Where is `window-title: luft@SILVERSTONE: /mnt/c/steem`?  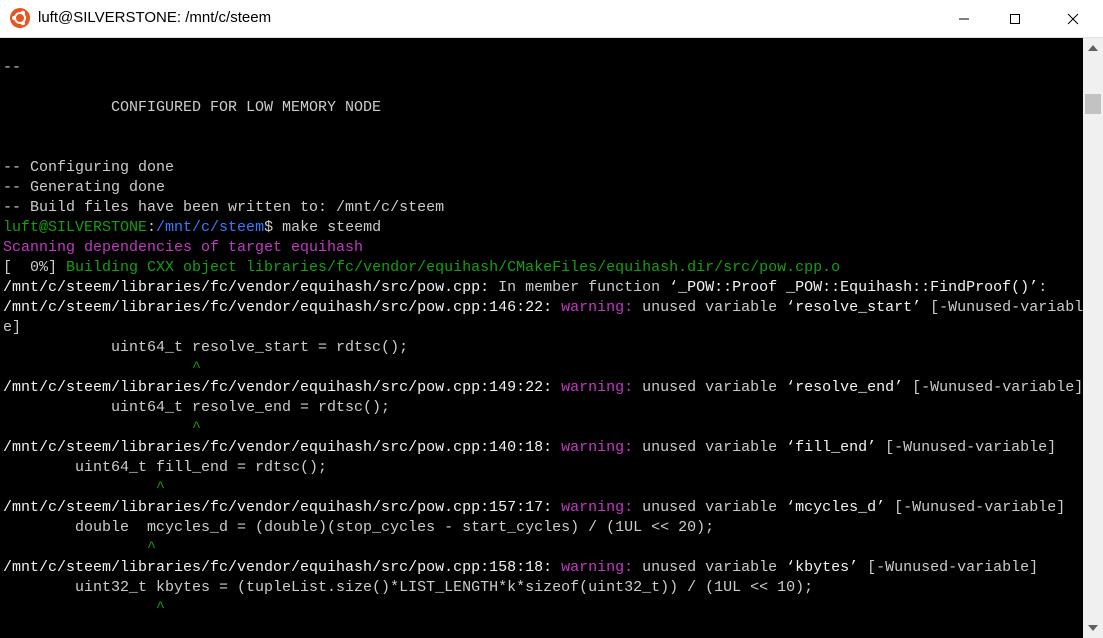
window-title: luft@SILVERSTONE: /mnt/c/steem is located at coordinates (155, 17).